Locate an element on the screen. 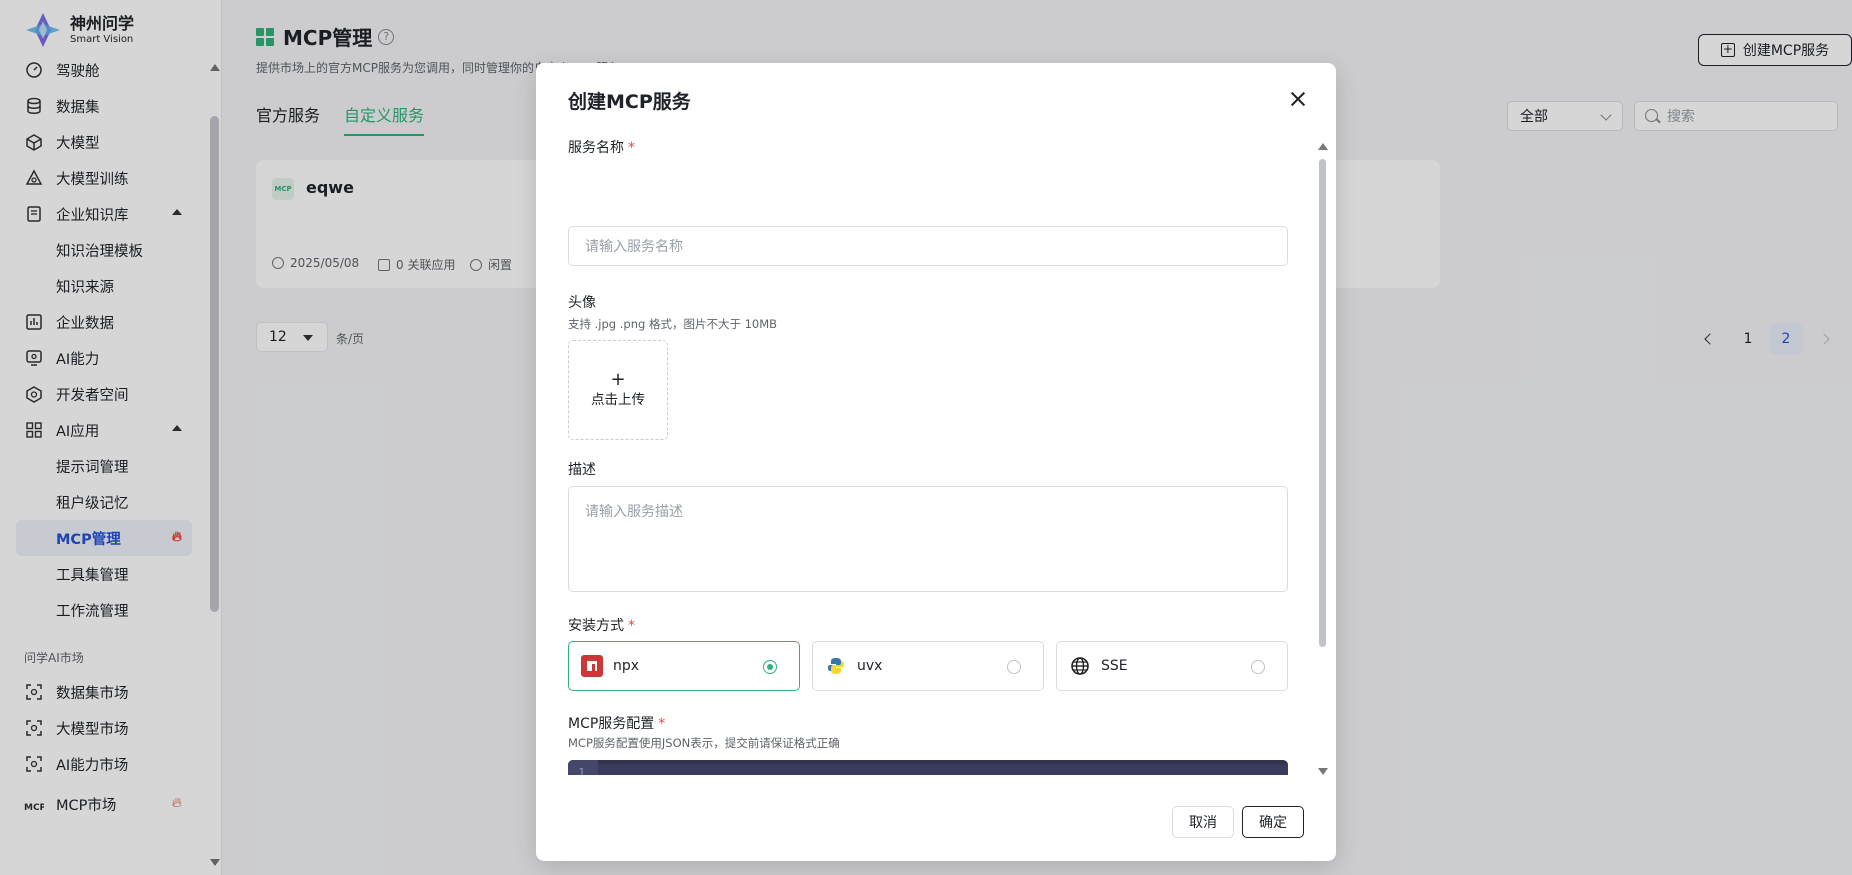 This screenshot has width=1852, height=875. npm-icon is located at coordinates (592, 666).